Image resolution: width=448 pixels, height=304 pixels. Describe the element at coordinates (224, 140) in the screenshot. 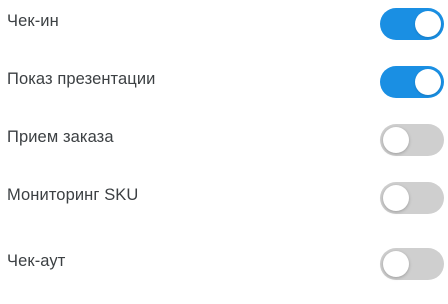

I see `setting-row-order-taking: Прием заказа` at that location.